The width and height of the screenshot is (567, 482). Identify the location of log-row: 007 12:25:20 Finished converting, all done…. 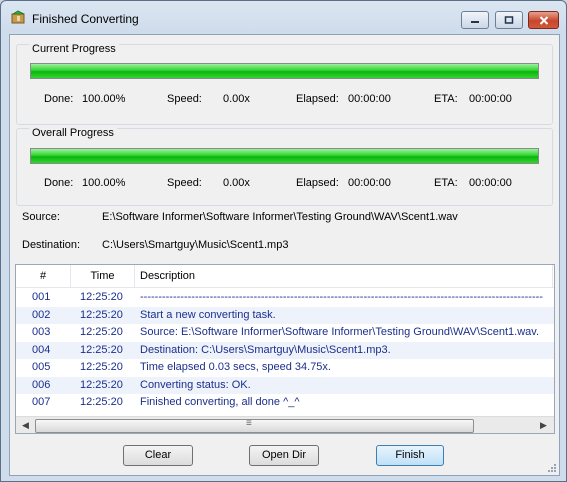
(285, 402).